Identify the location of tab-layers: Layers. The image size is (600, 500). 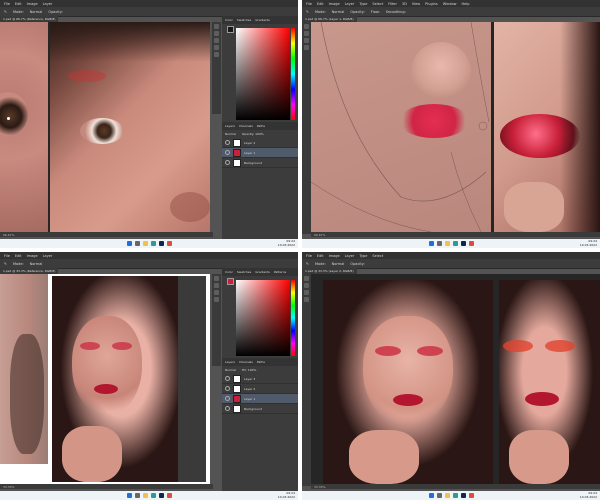
(230, 126).